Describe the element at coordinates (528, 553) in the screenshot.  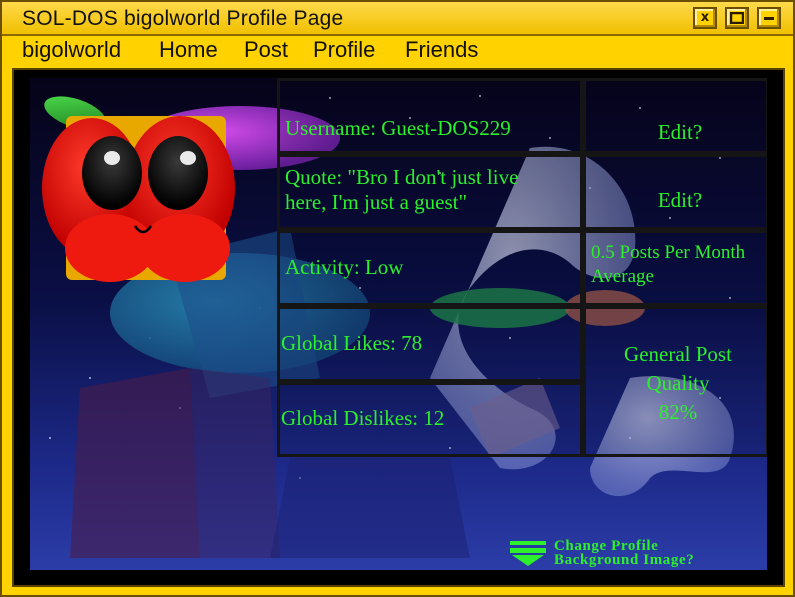
I see `arrow-down-icon` at that location.